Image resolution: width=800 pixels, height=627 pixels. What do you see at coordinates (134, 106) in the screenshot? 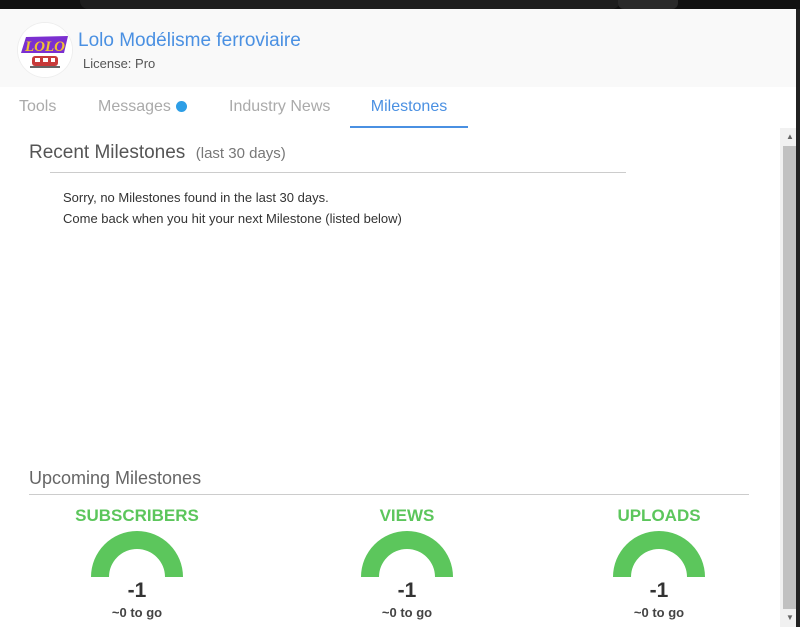
I see `tab-messages-label: Messages` at bounding box center [134, 106].